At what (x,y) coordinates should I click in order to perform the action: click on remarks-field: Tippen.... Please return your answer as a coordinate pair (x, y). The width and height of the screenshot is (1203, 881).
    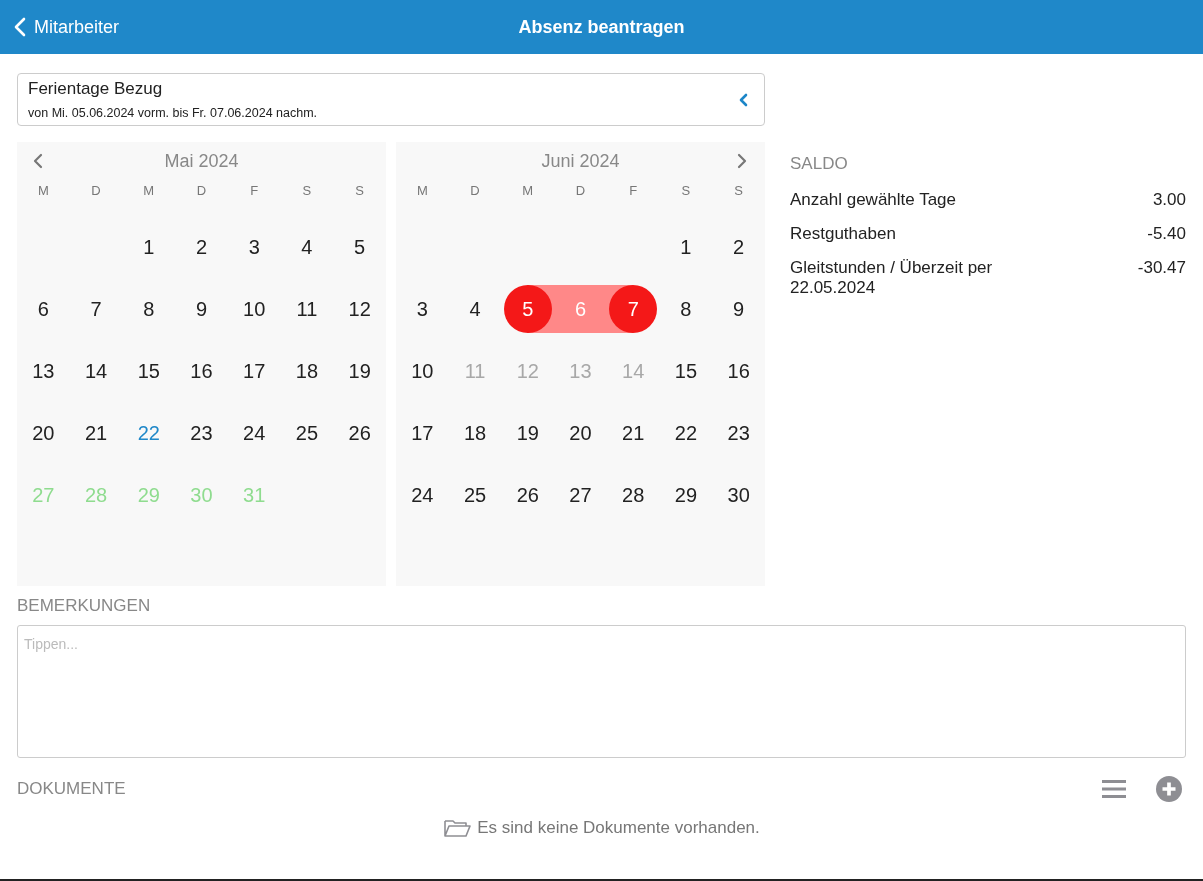
    Looking at the image, I should click on (601, 691).